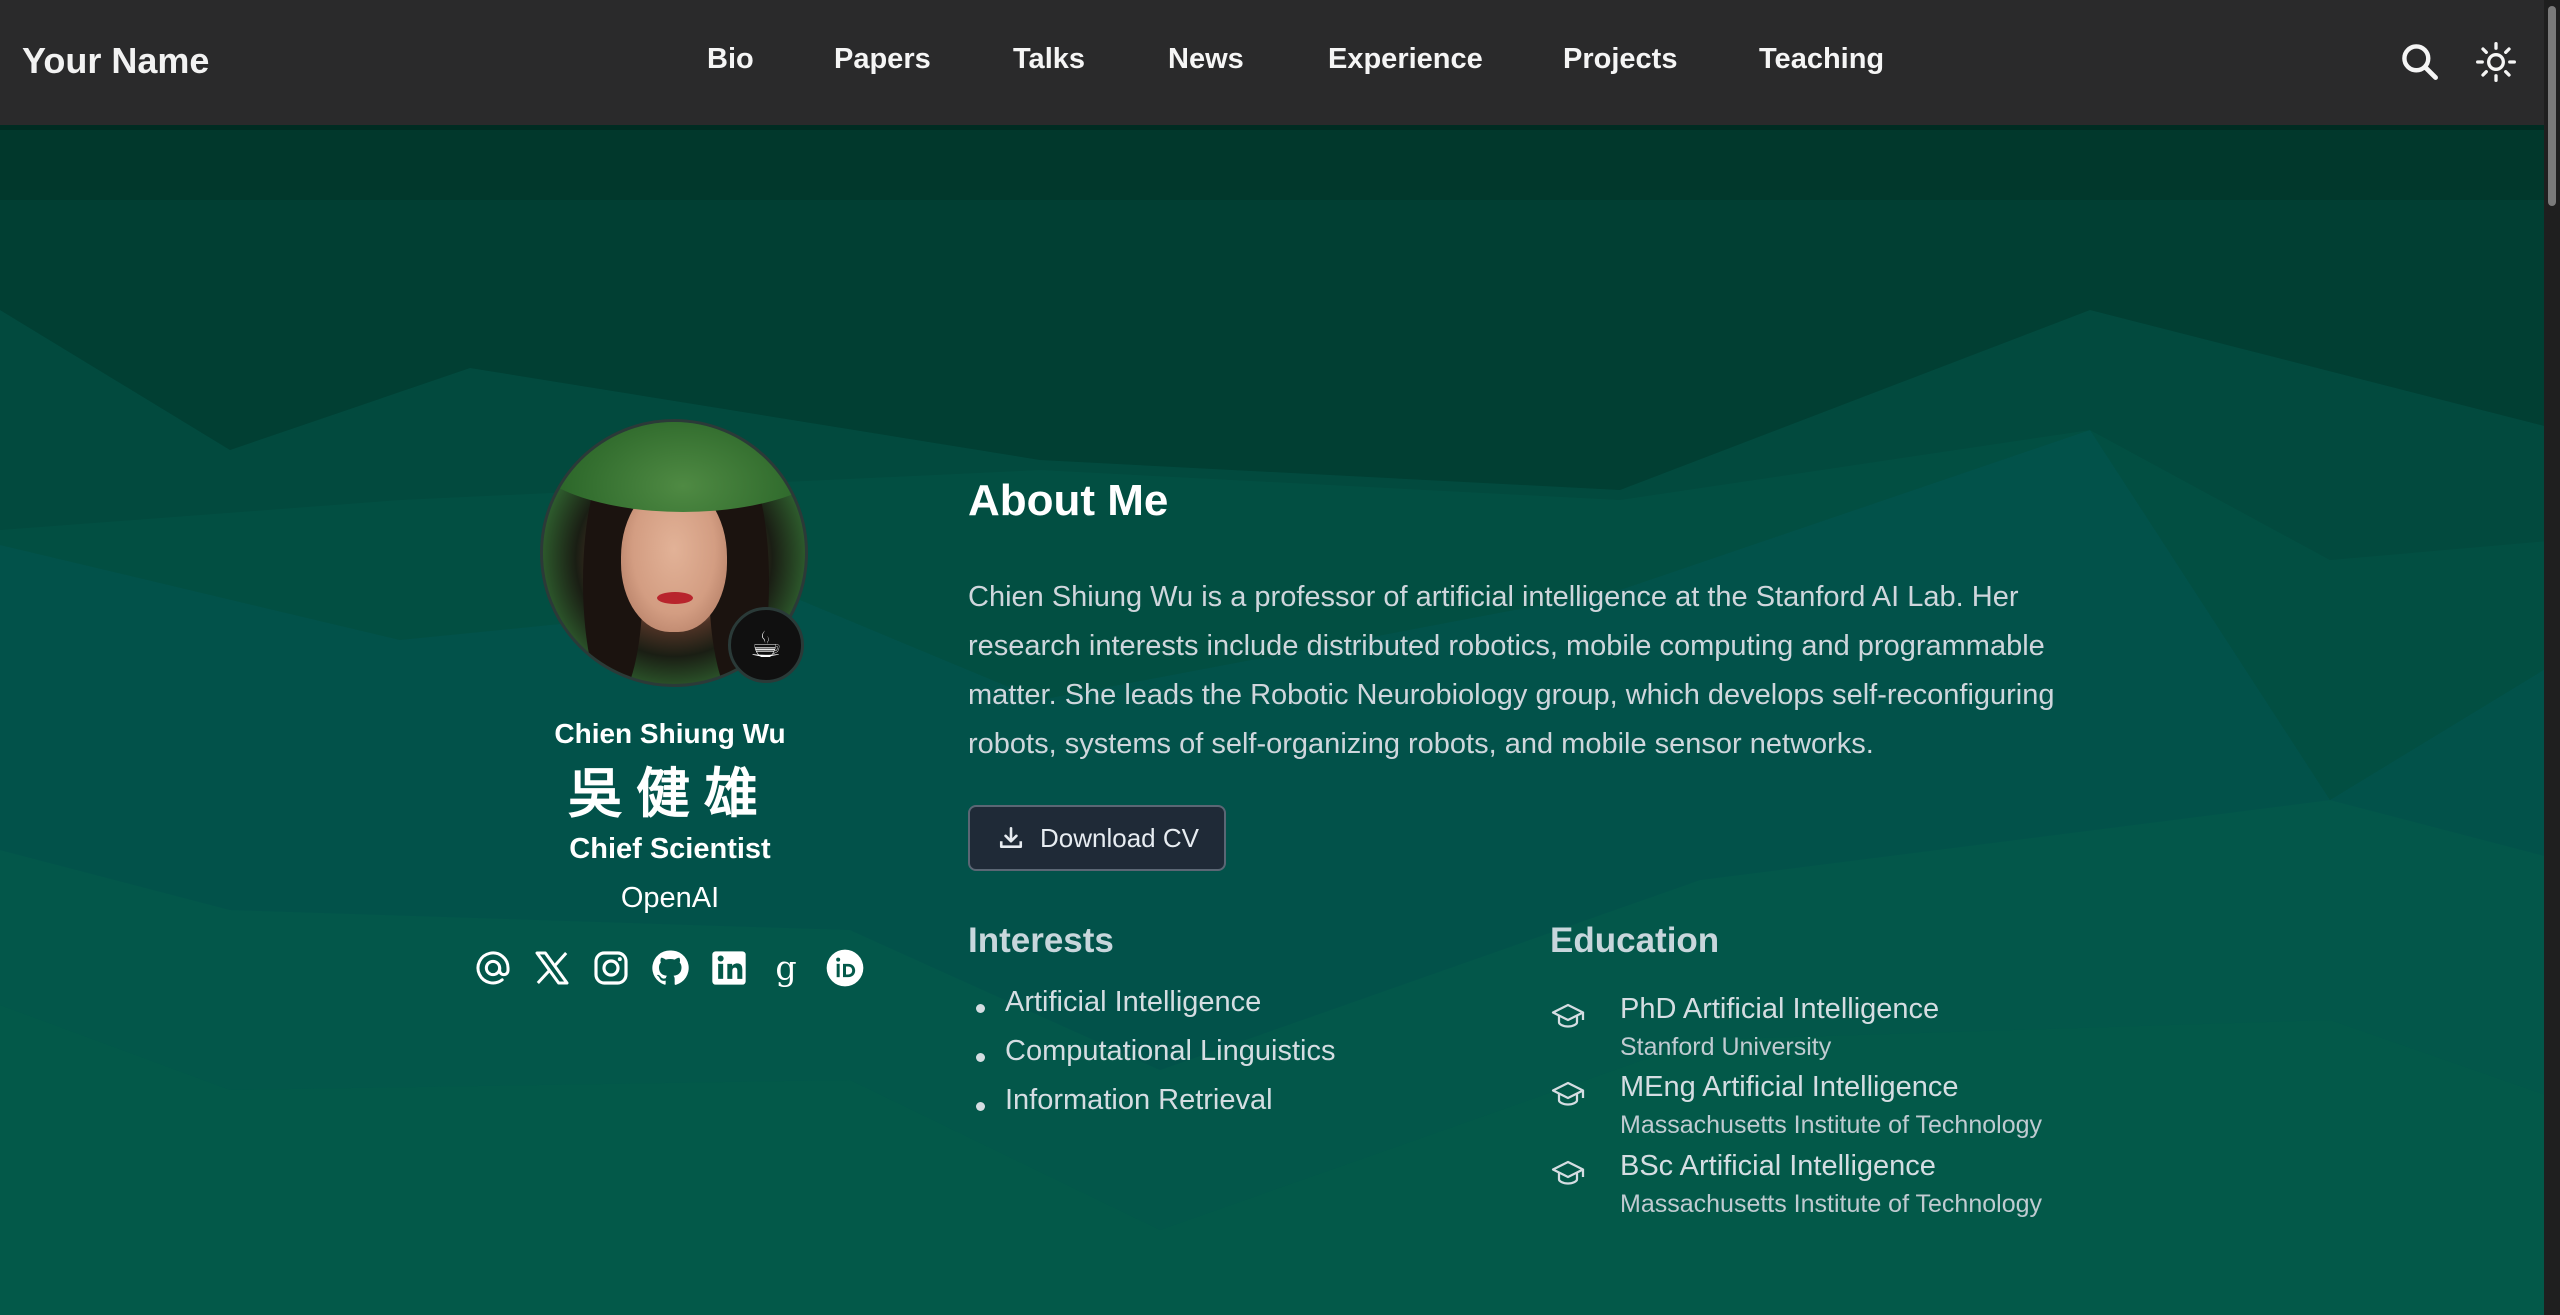  What do you see at coordinates (1778, 1166) in the screenshot?
I see `education-degree: BSc Artificial Intelligence` at bounding box center [1778, 1166].